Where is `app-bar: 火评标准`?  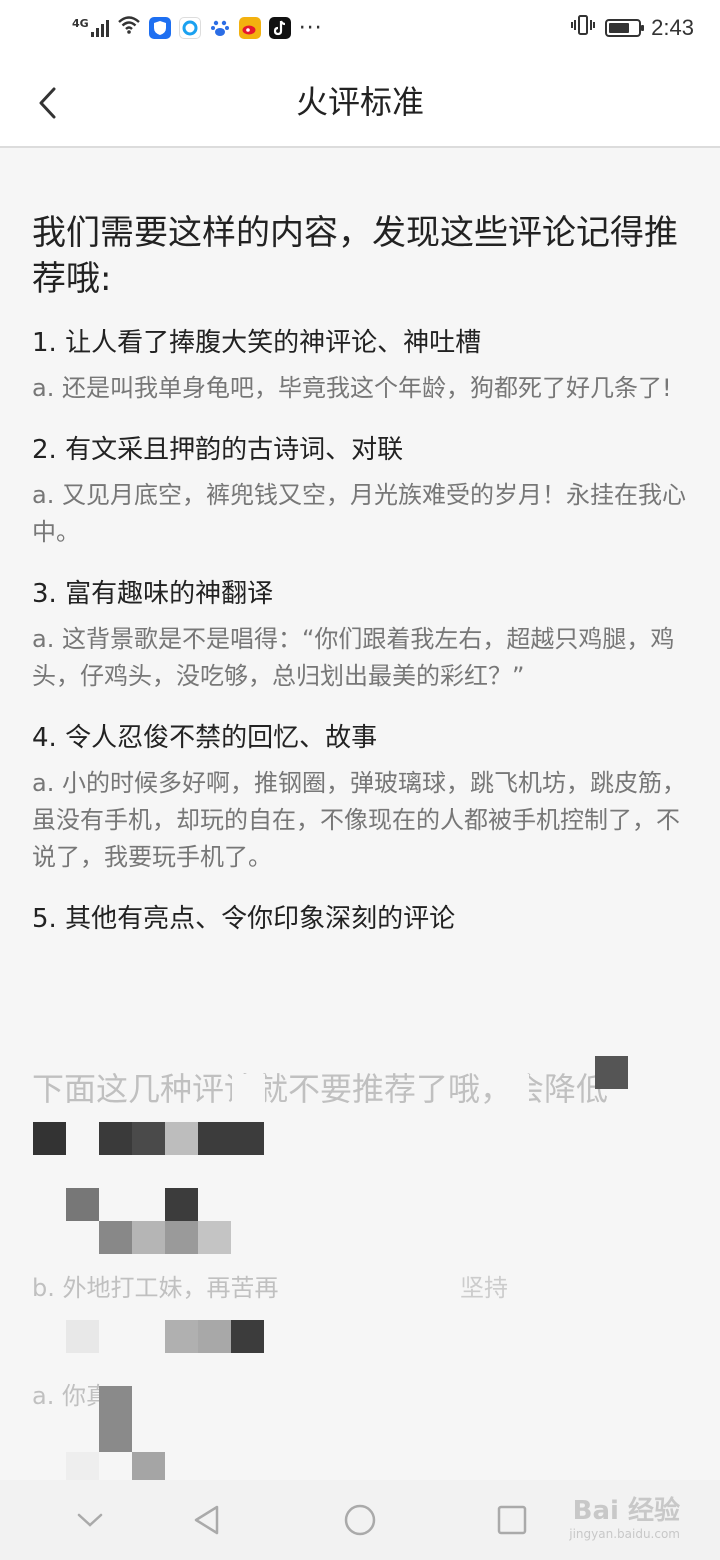
app-bar: 火评标准 is located at coordinates (360, 102).